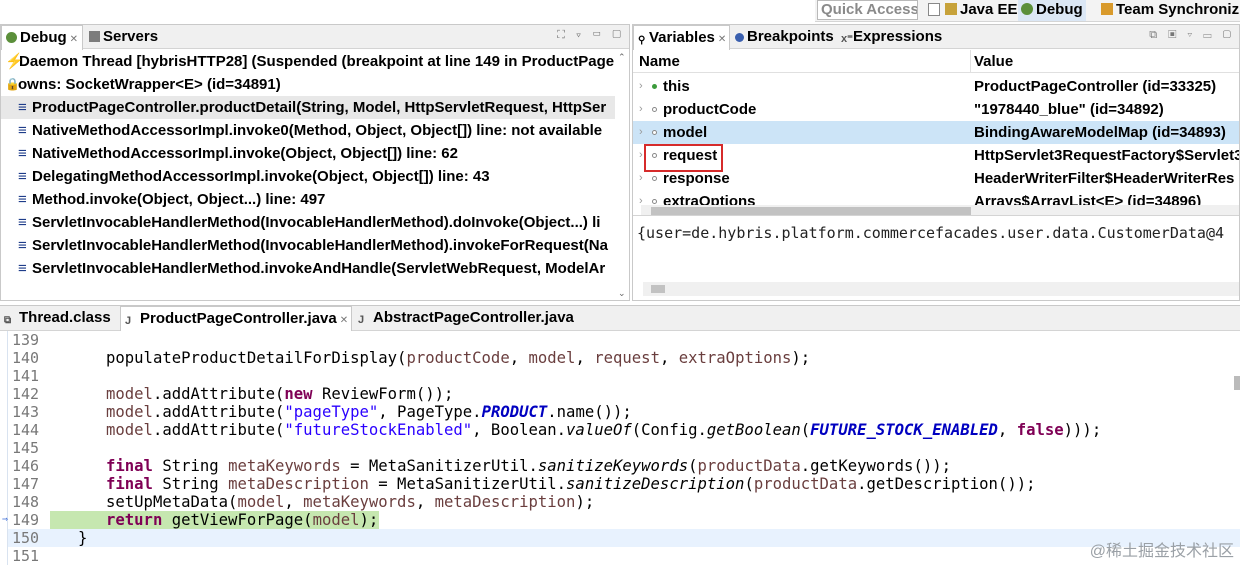 Image resolution: width=1240 pixels, height=565 pixels. What do you see at coordinates (8, 320) in the screenshot?
I see `class-file-icon: ⧉` at bounding box center [8, 320].